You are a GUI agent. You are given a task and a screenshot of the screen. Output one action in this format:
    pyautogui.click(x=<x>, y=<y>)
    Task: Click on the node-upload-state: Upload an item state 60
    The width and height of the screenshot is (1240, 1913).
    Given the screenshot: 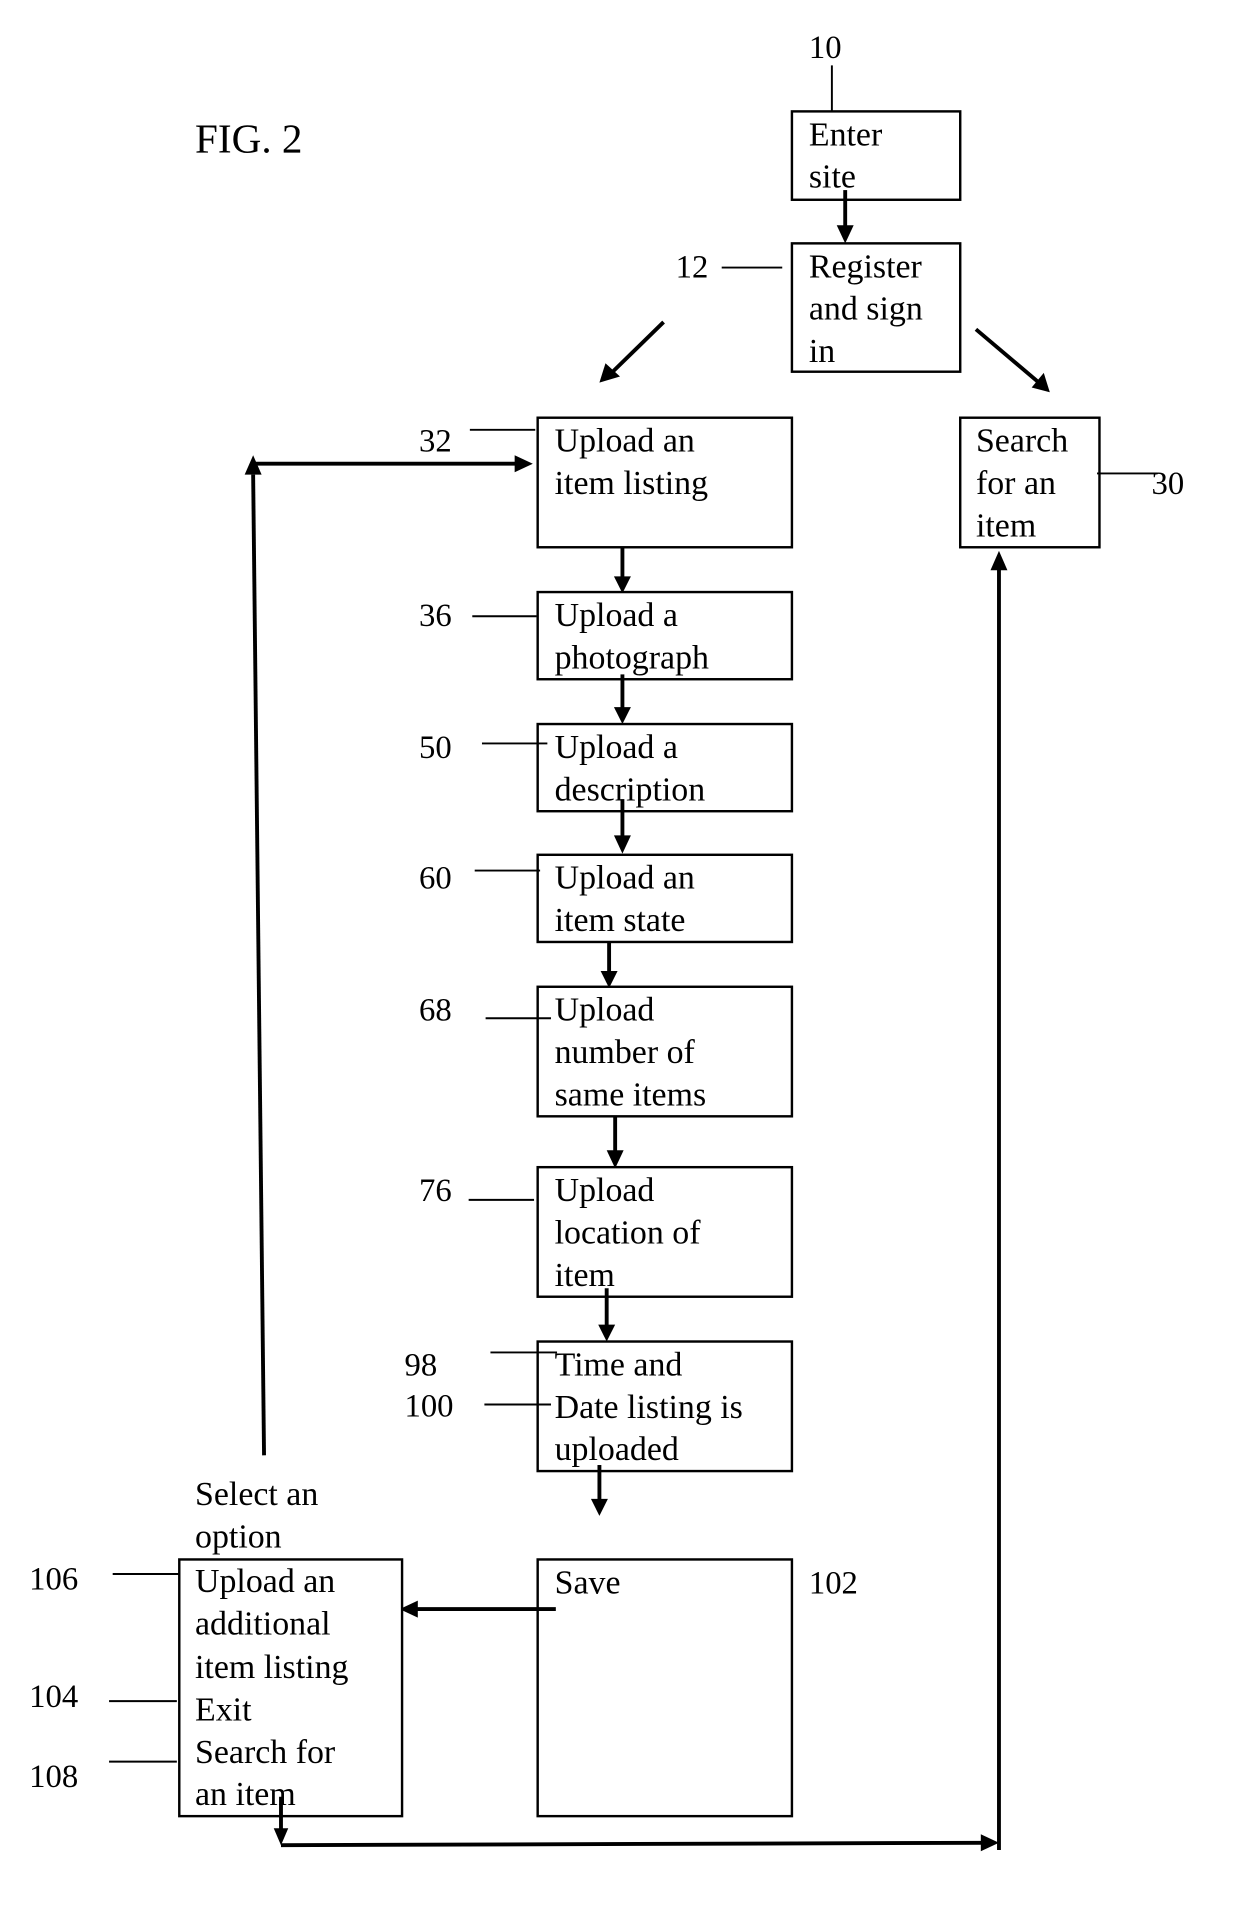 What is the action you would take?
    pyautogui.click(x=606, y=898)
    